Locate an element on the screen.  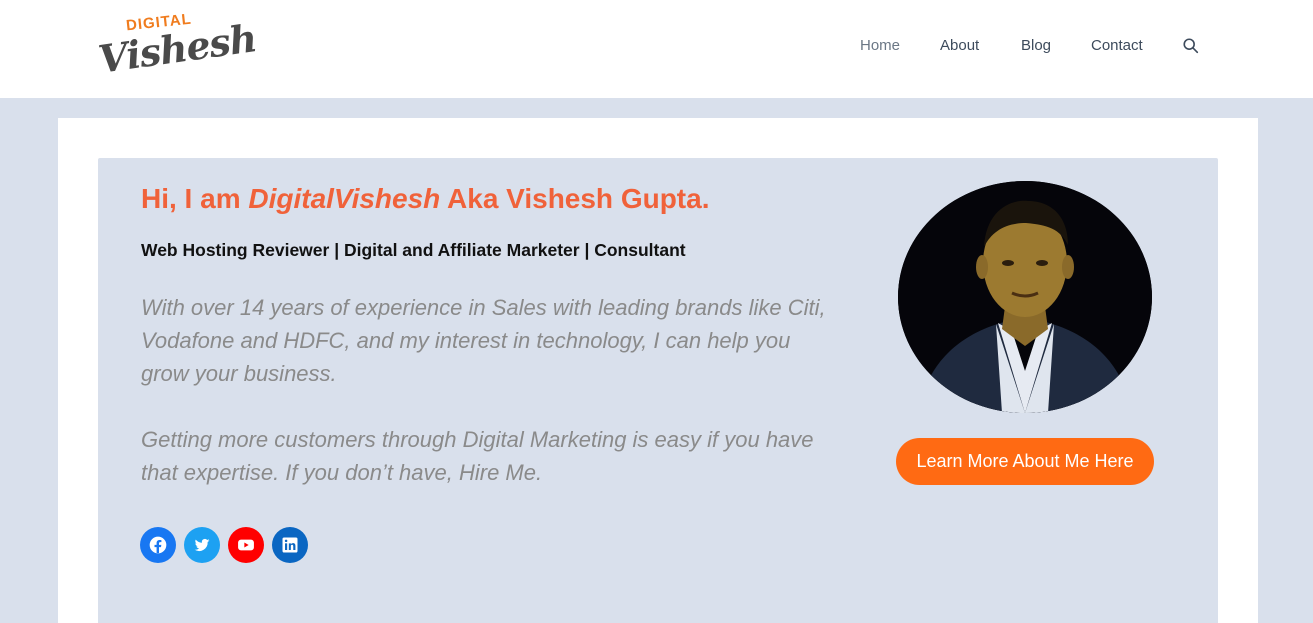
hero-title-prefix: Hi, I am is located at coordinates (195, 198).